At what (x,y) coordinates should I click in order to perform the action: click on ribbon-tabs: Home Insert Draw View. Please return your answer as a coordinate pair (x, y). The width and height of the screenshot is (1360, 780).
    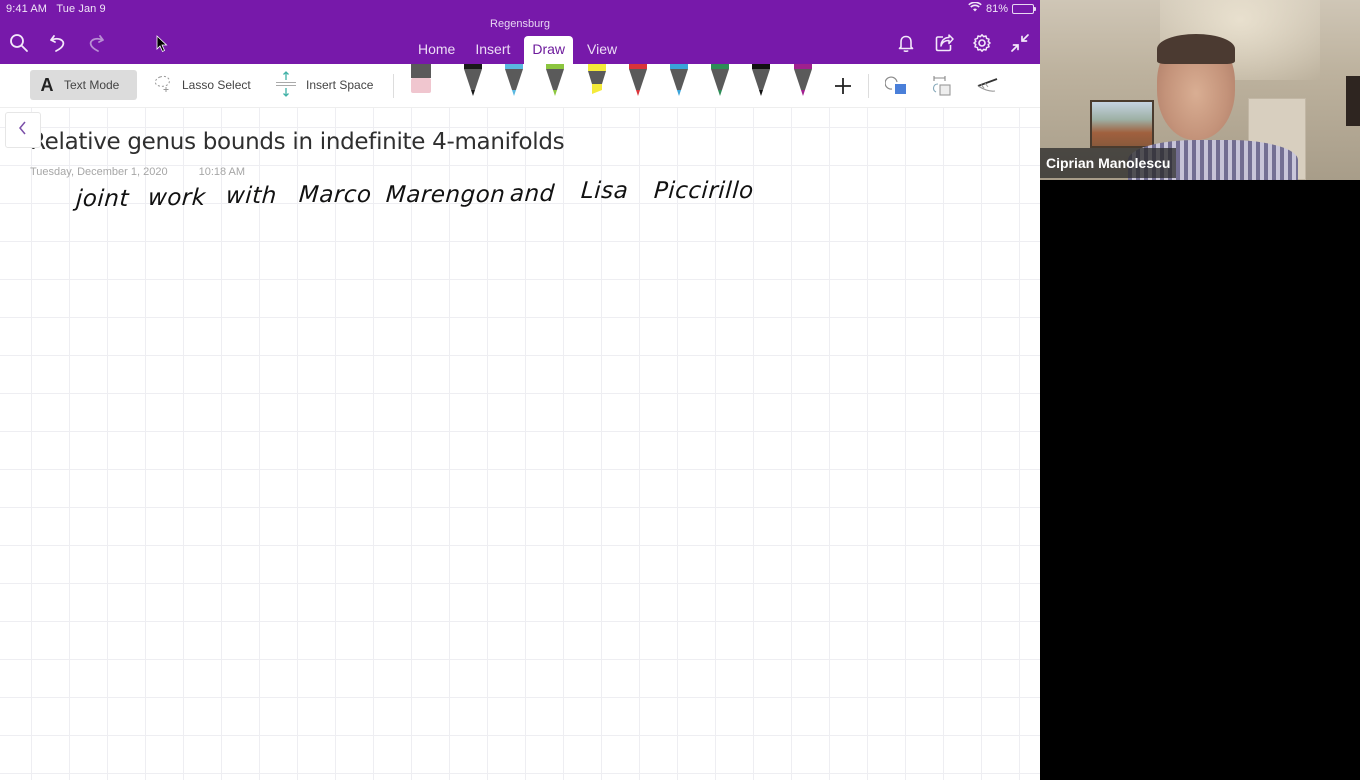
    Looking at the image, I should click on (517, 50).